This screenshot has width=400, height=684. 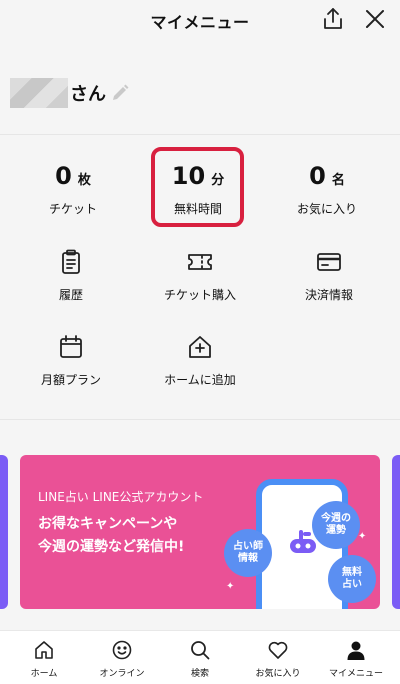 What do you see at coordinates (200, 347) in the screenshot?
I see `home-add-icon` at bounding box center [200, 347].